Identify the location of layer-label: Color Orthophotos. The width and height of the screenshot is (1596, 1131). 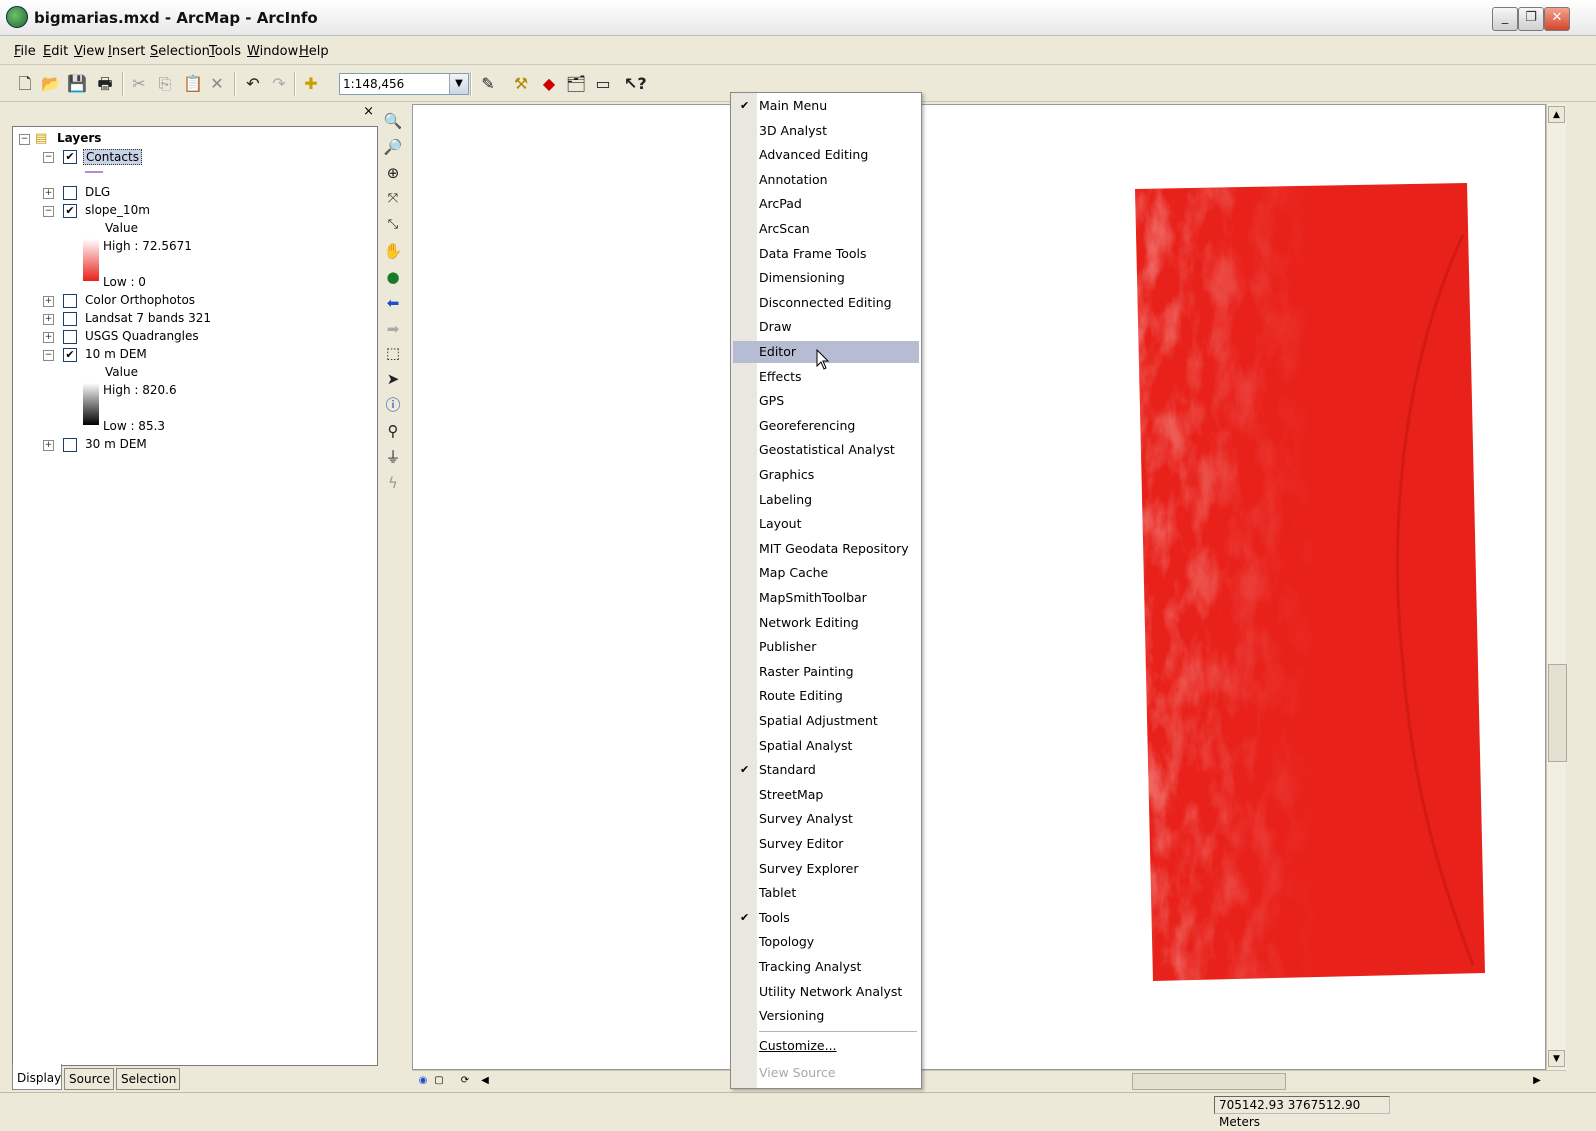
(140, 300).